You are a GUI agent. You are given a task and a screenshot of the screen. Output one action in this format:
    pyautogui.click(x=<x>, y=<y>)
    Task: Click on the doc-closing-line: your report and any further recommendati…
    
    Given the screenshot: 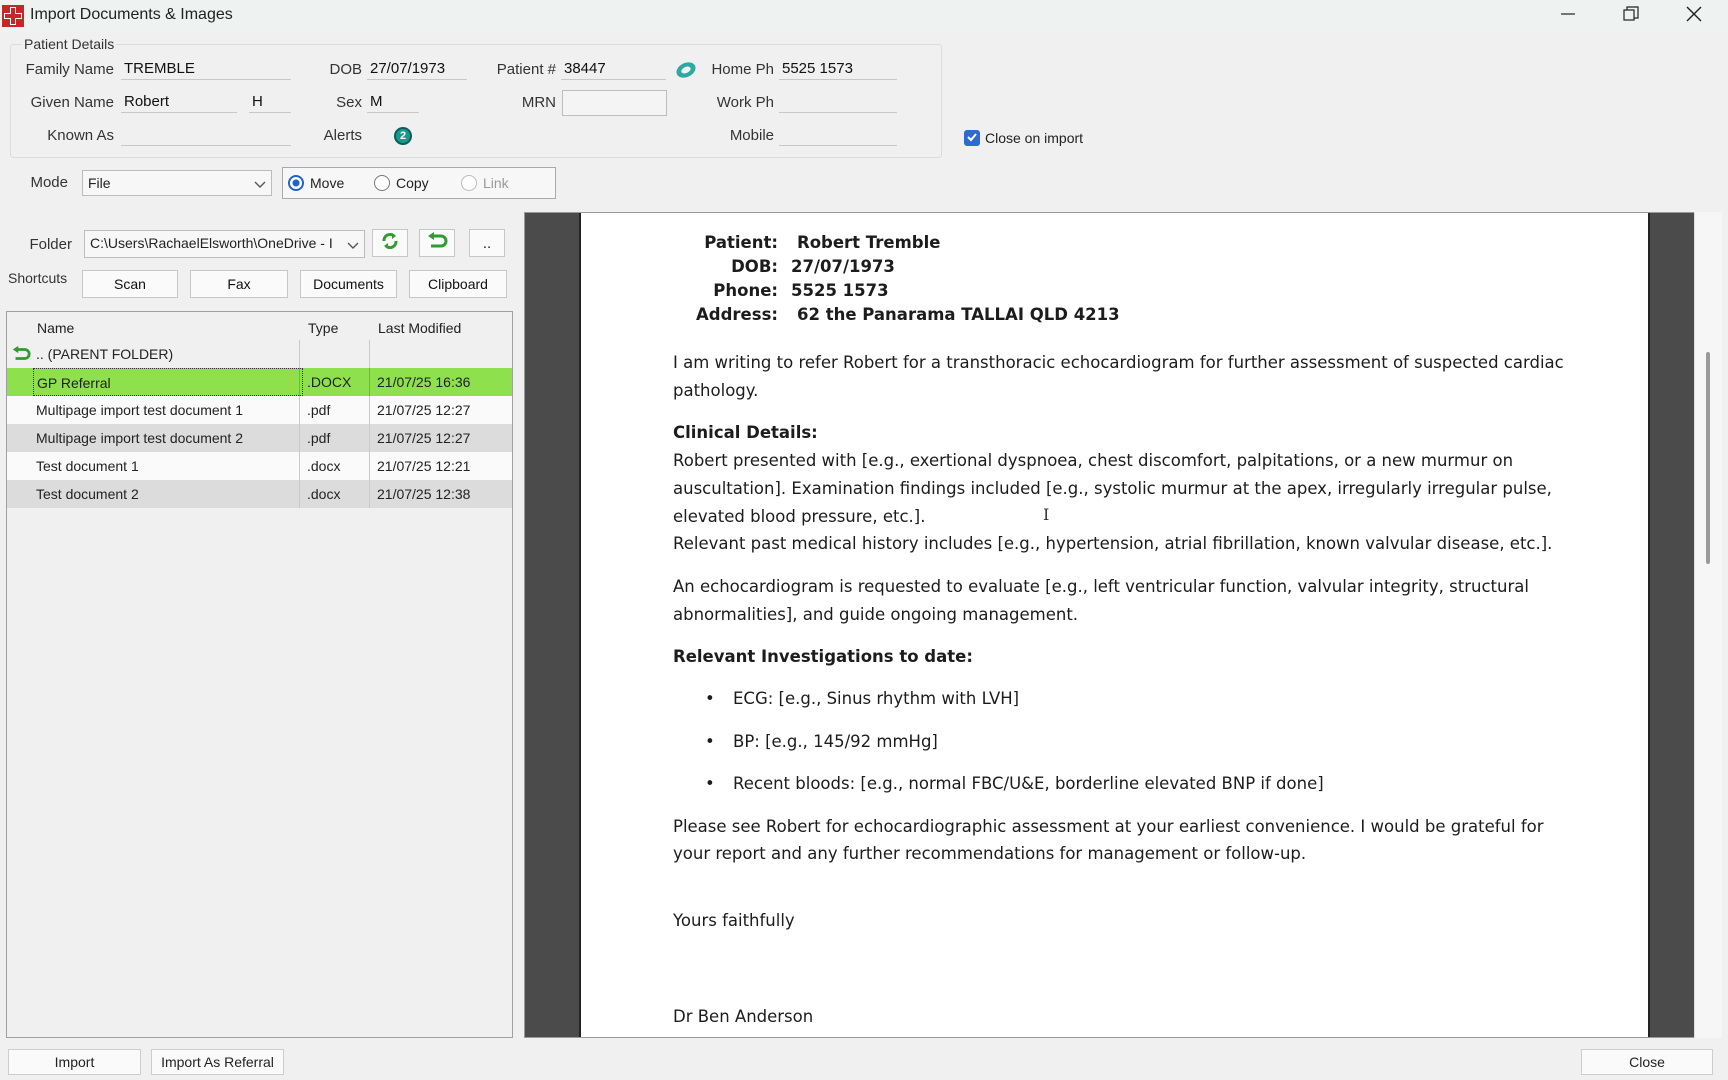 What is the action you would take?
    pyautogui.click(x=990, y=853)
    